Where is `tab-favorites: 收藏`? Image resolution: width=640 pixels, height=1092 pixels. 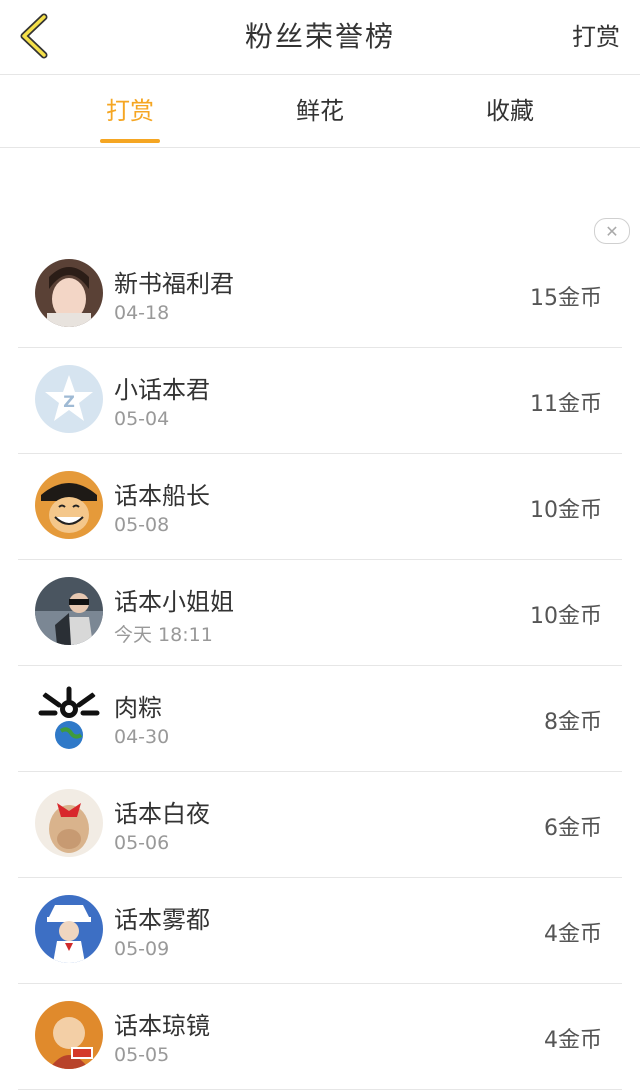
tab-favorites: 收藏 is located at coordinates (510, 111).